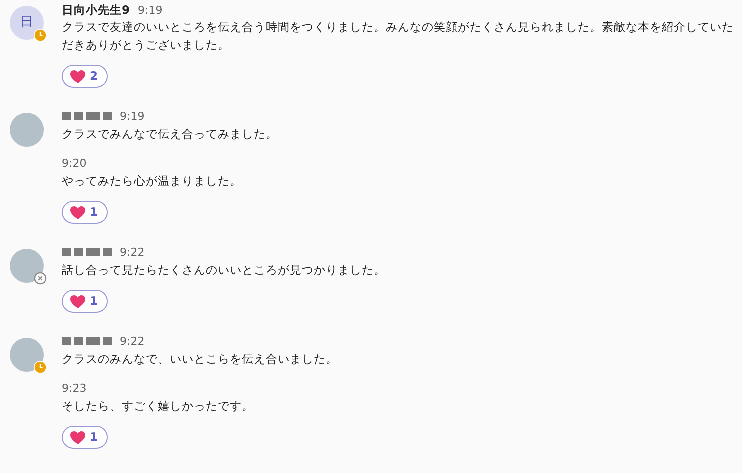 The width and height of the screenshot is (742, 473). I want to click on message-time: 9:23, so click(74, 389).